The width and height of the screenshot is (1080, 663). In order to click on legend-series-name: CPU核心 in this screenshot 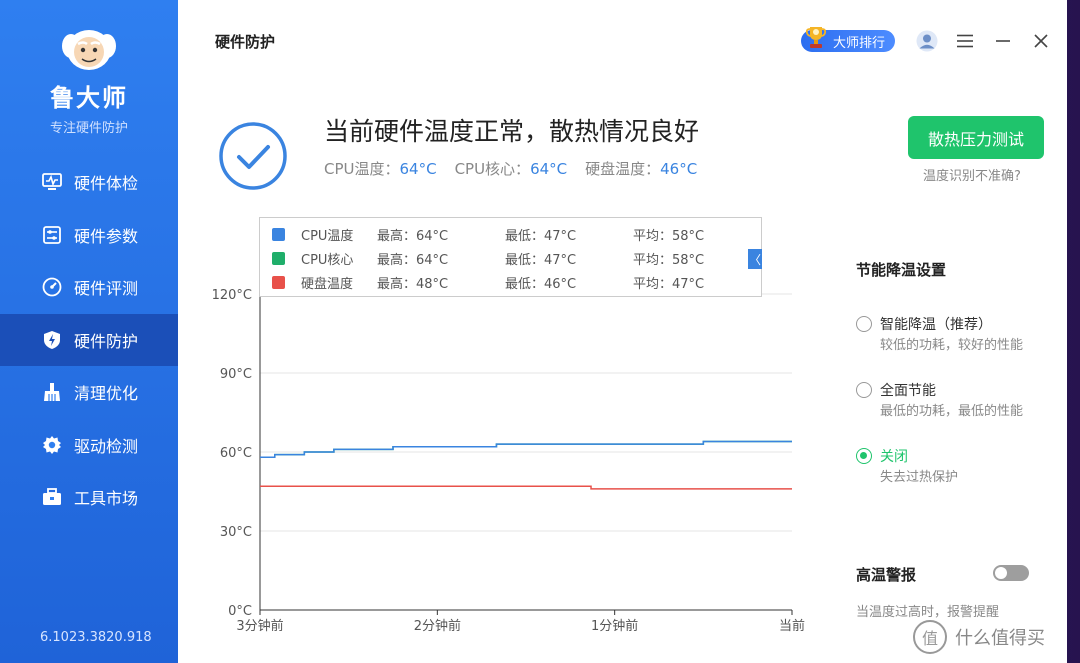, I will do `click(327, 260)`.